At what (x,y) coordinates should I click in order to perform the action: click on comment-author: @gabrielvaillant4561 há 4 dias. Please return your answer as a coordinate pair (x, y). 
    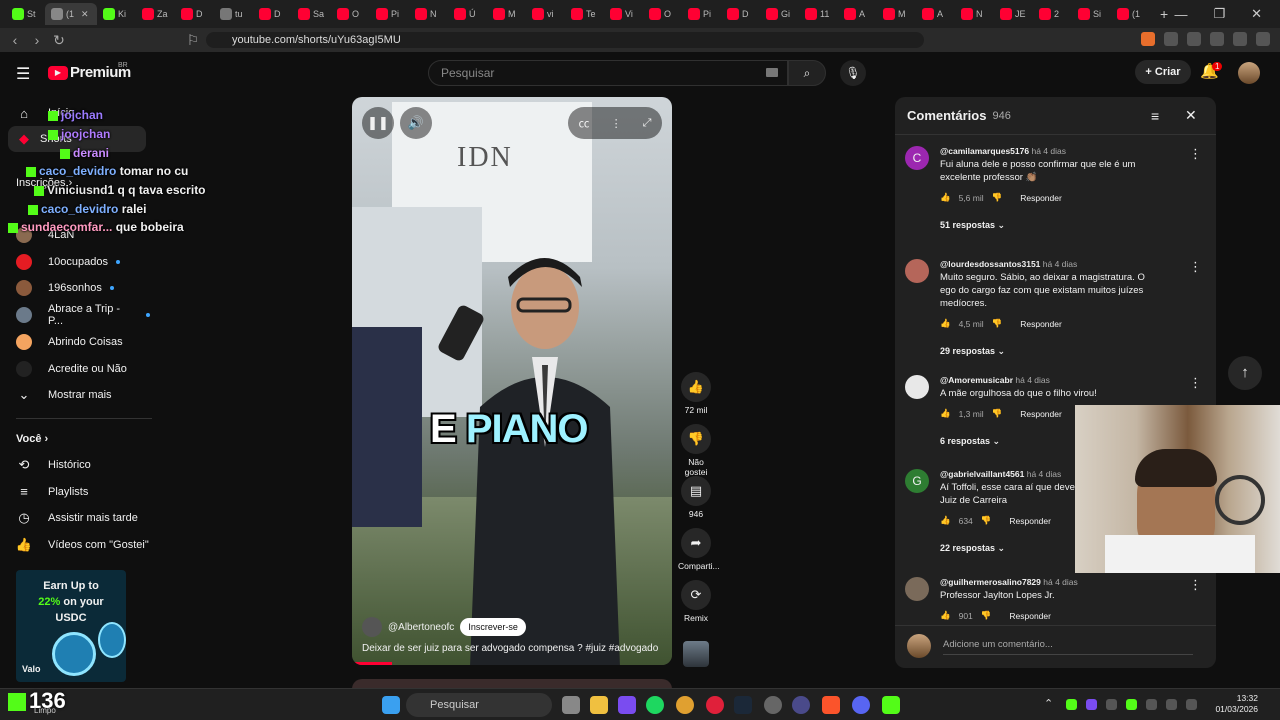
    Looking at the image, I should click on (1000, 474).